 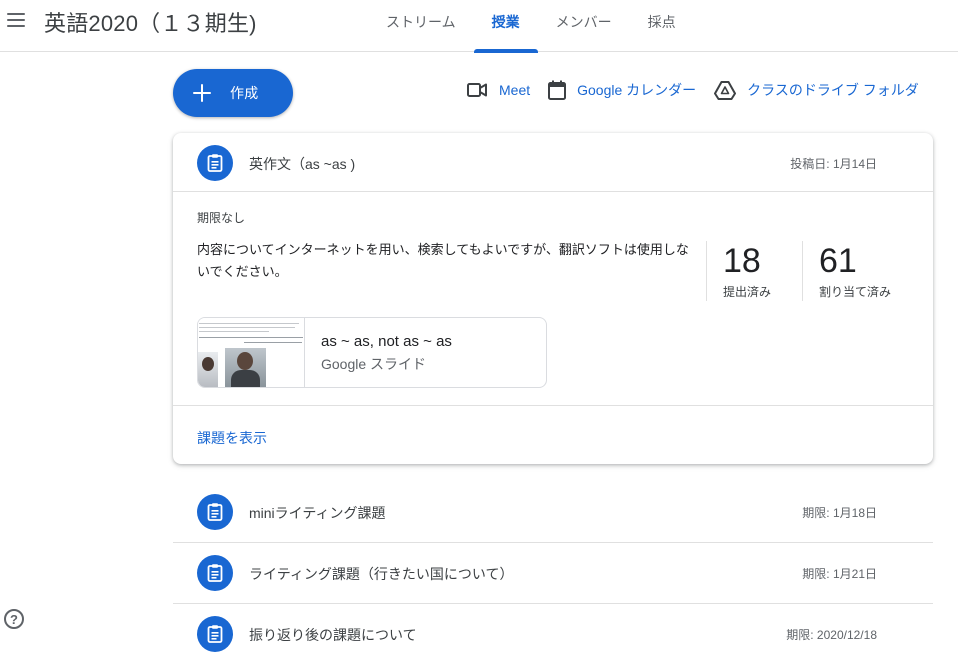 I want to click on assignment-card-header: 英作文（as ~as ) 投稿日: 1月14日, so click(x=553, y=162).